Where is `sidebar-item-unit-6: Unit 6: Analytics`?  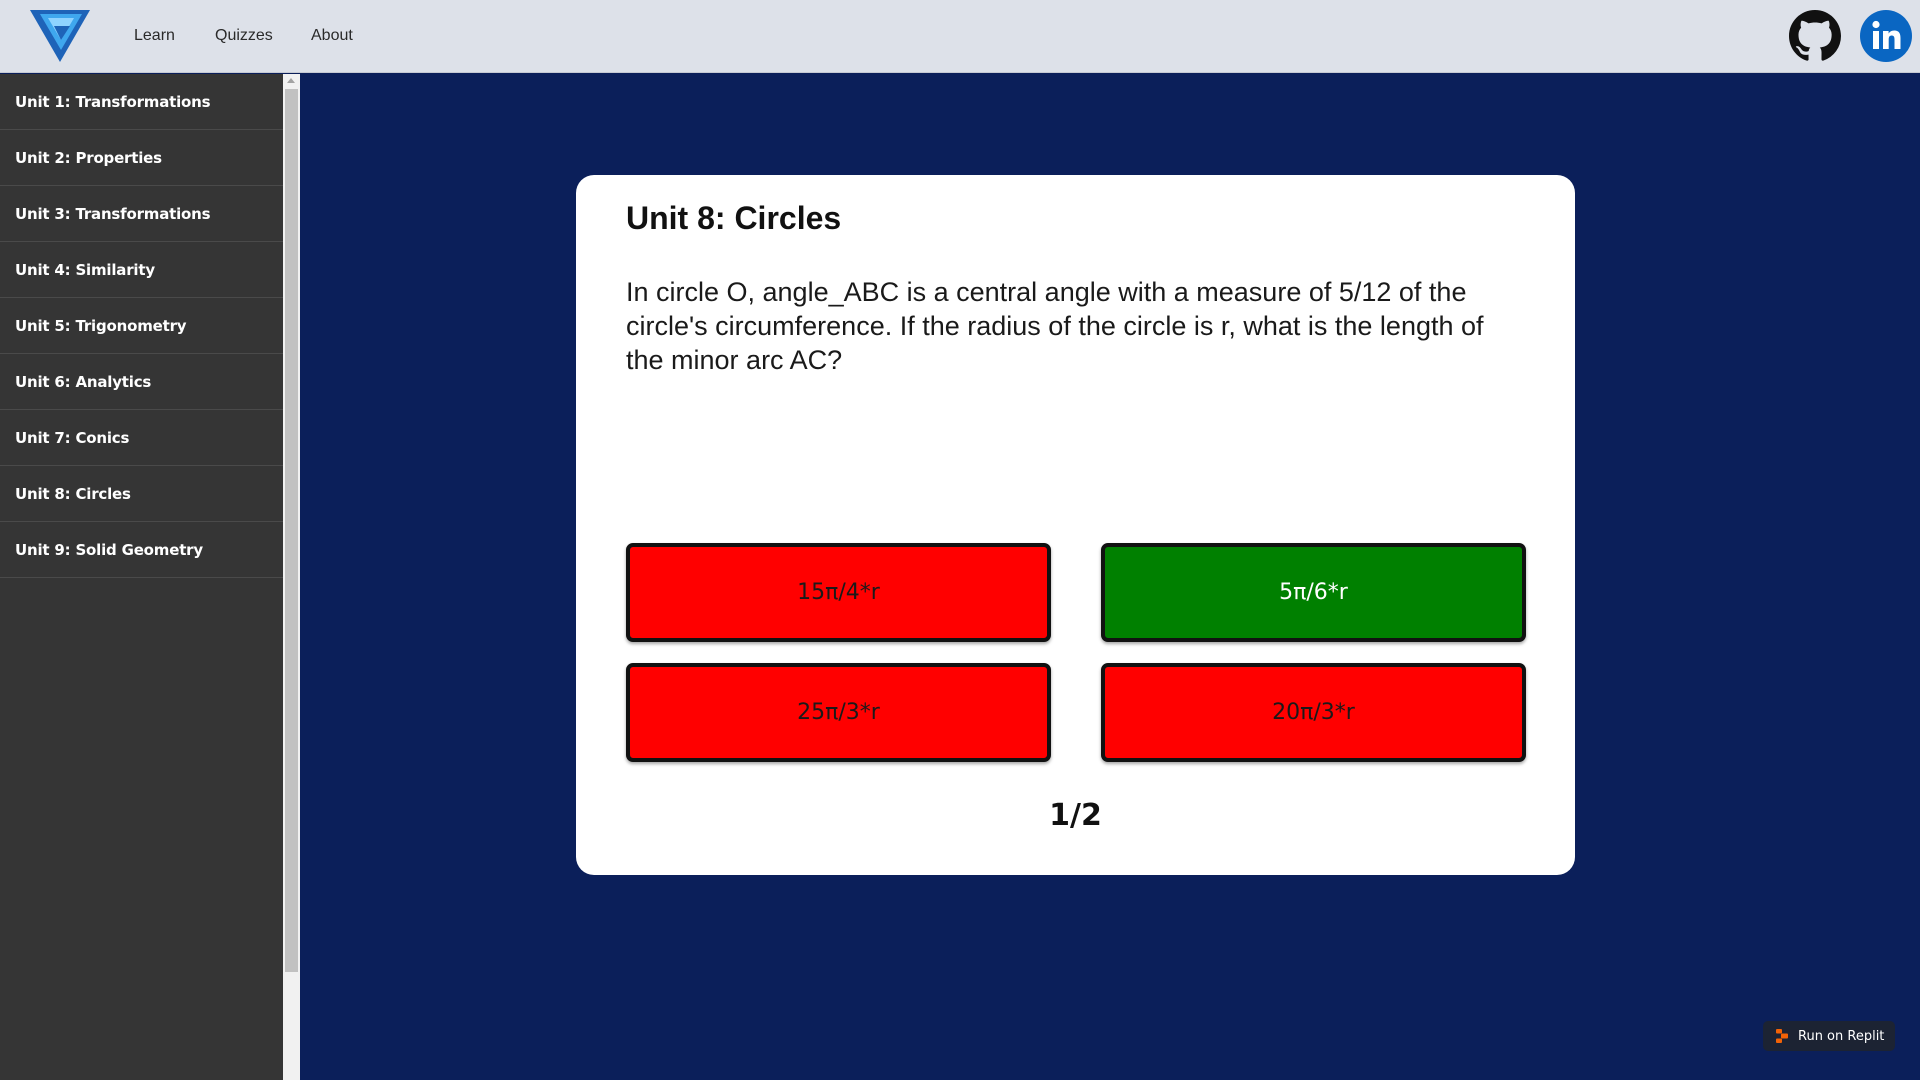
sidebar-item-unit-6: Unit 6: Analytics is located at coordinates (141, 382).